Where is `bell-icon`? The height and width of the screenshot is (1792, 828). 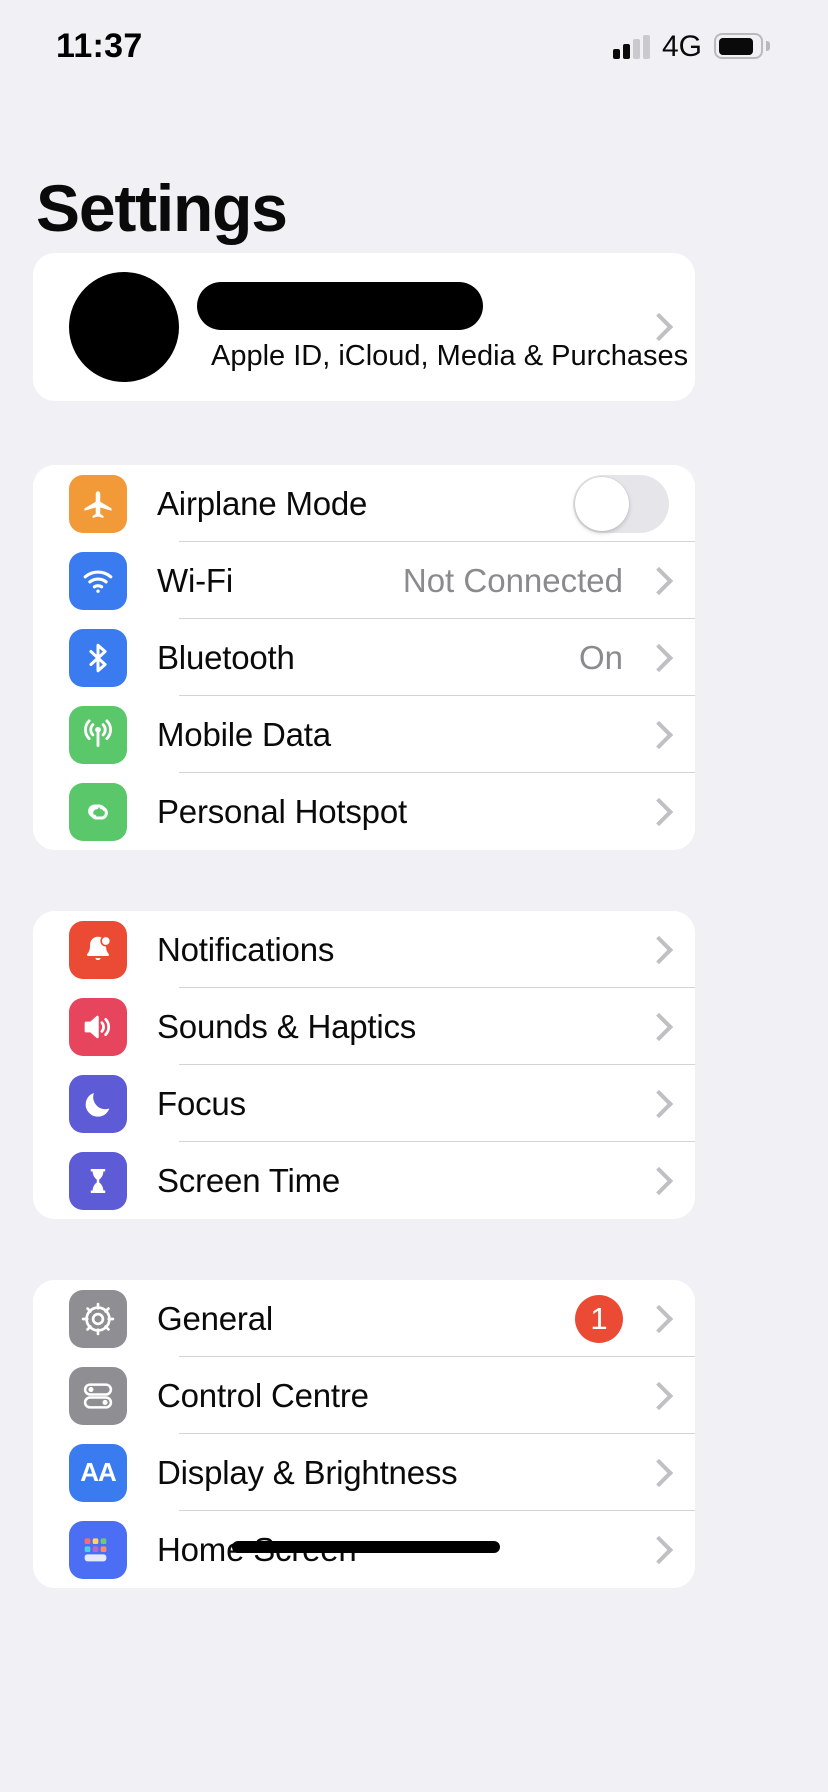
bell-icon is located at coordinates (98, 949).